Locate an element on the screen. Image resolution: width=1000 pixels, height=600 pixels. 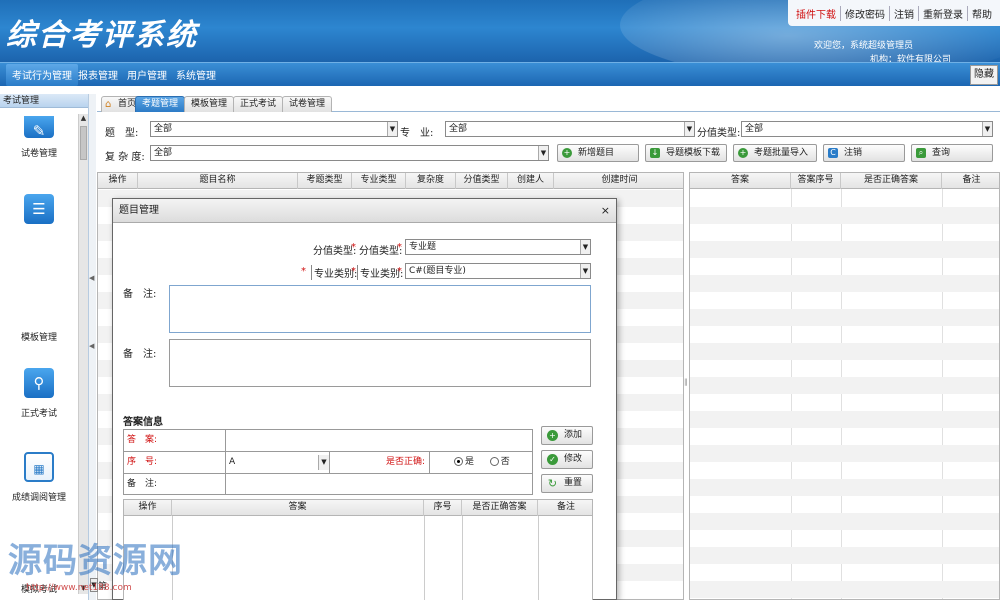
search-icon: ⌕ is located at coordinates (921, 153).